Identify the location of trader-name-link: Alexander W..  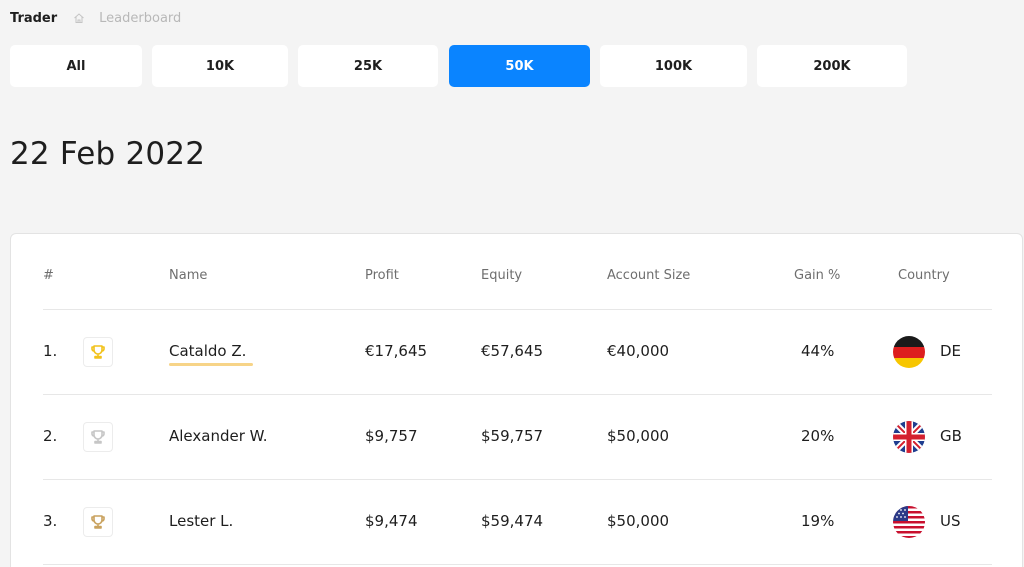
(218, 436).